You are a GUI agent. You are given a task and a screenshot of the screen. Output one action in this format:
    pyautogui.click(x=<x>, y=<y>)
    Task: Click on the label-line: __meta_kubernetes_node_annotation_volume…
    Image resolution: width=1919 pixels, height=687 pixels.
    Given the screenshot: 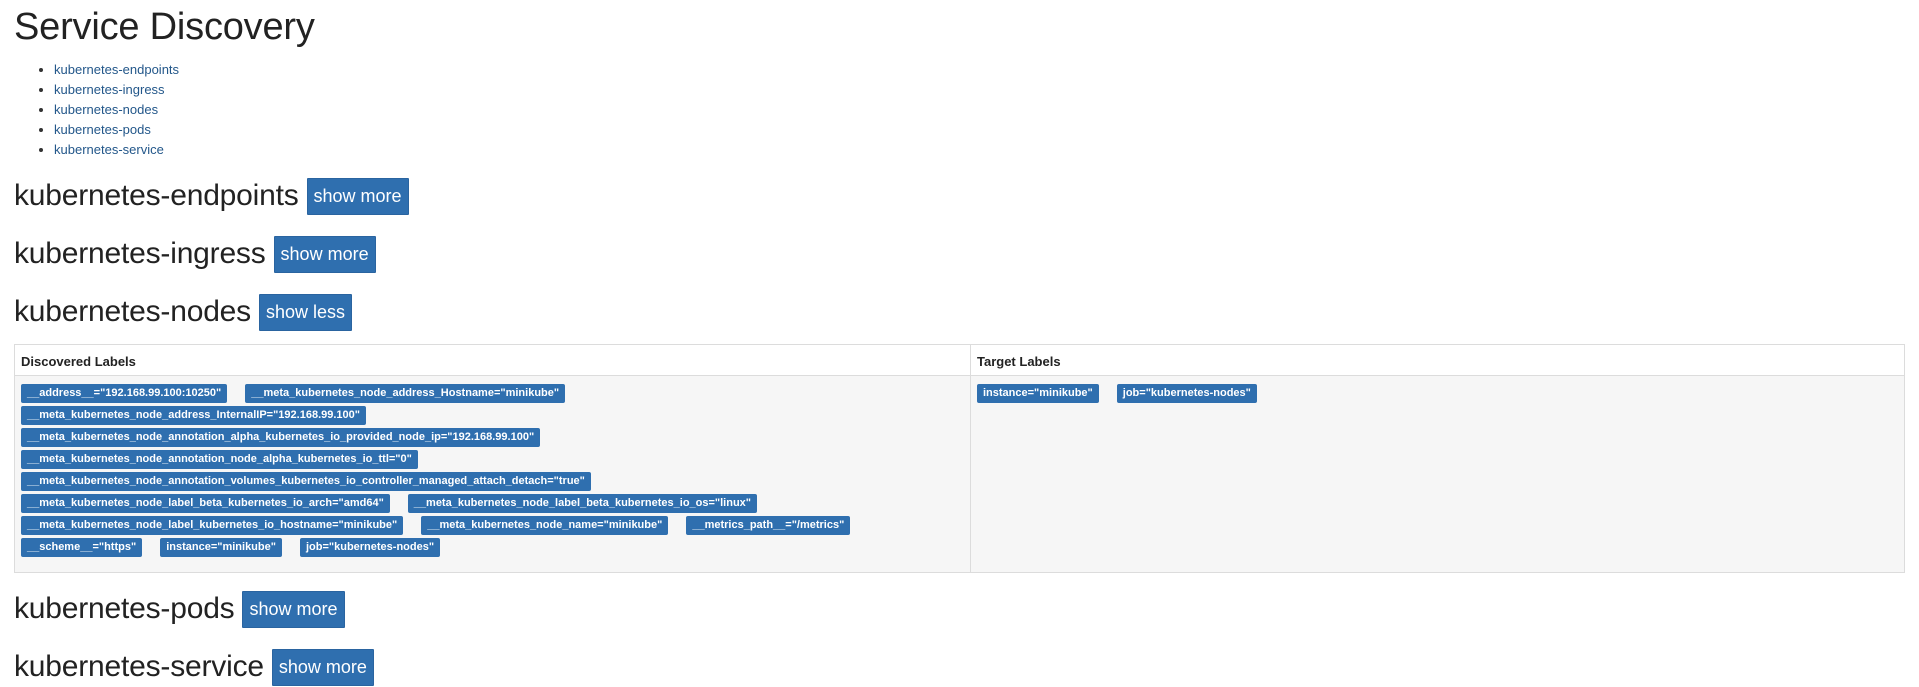 What is the action you would take?
    pyautogui.click(x=492, y=481)
    